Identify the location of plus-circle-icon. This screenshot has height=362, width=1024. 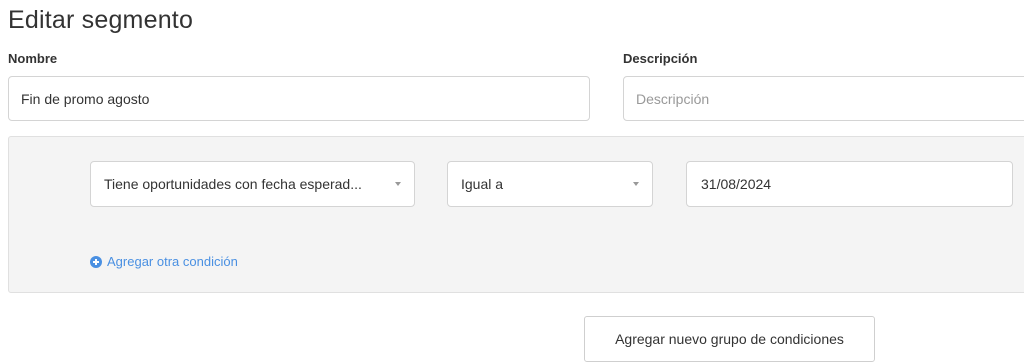
(96, 261).